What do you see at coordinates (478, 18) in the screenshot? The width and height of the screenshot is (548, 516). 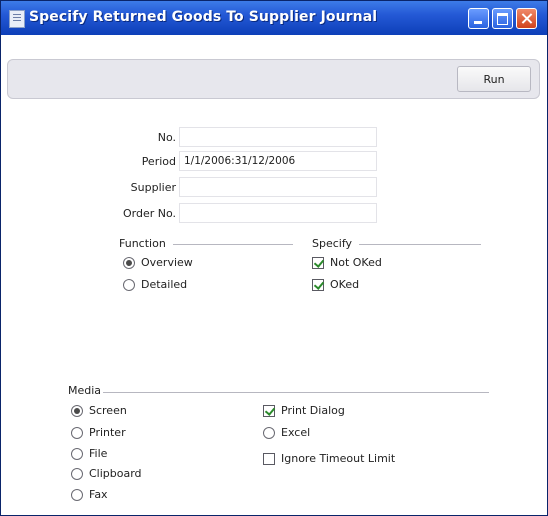 I see `minimize-button` at bounding box center [478, 18].